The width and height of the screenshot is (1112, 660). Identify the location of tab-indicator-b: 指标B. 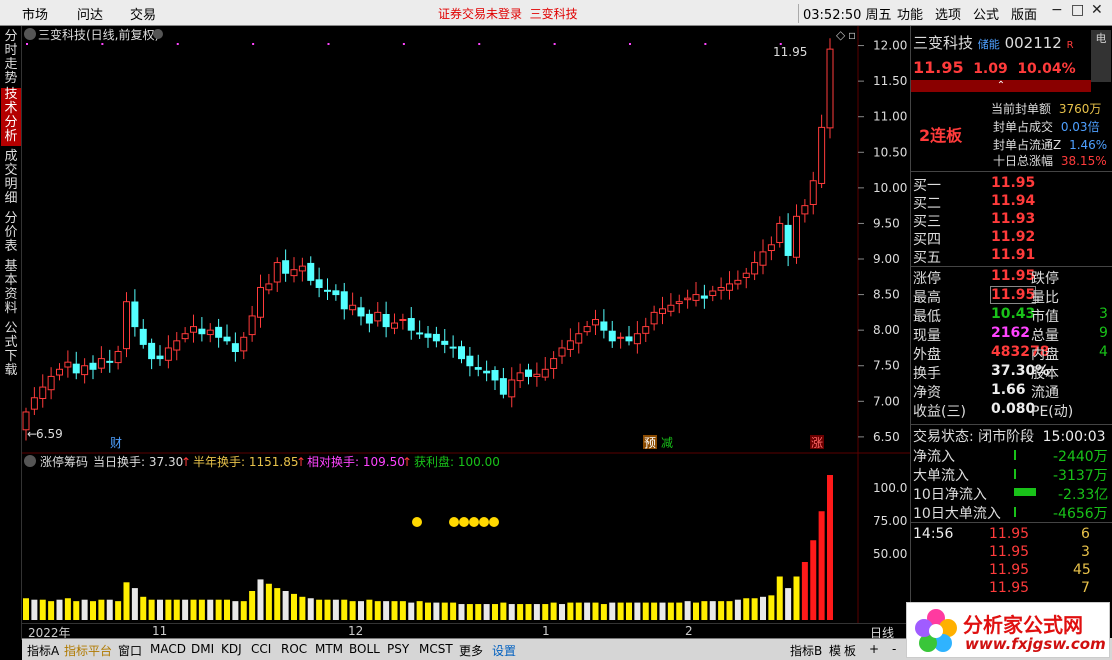
(806, 650).